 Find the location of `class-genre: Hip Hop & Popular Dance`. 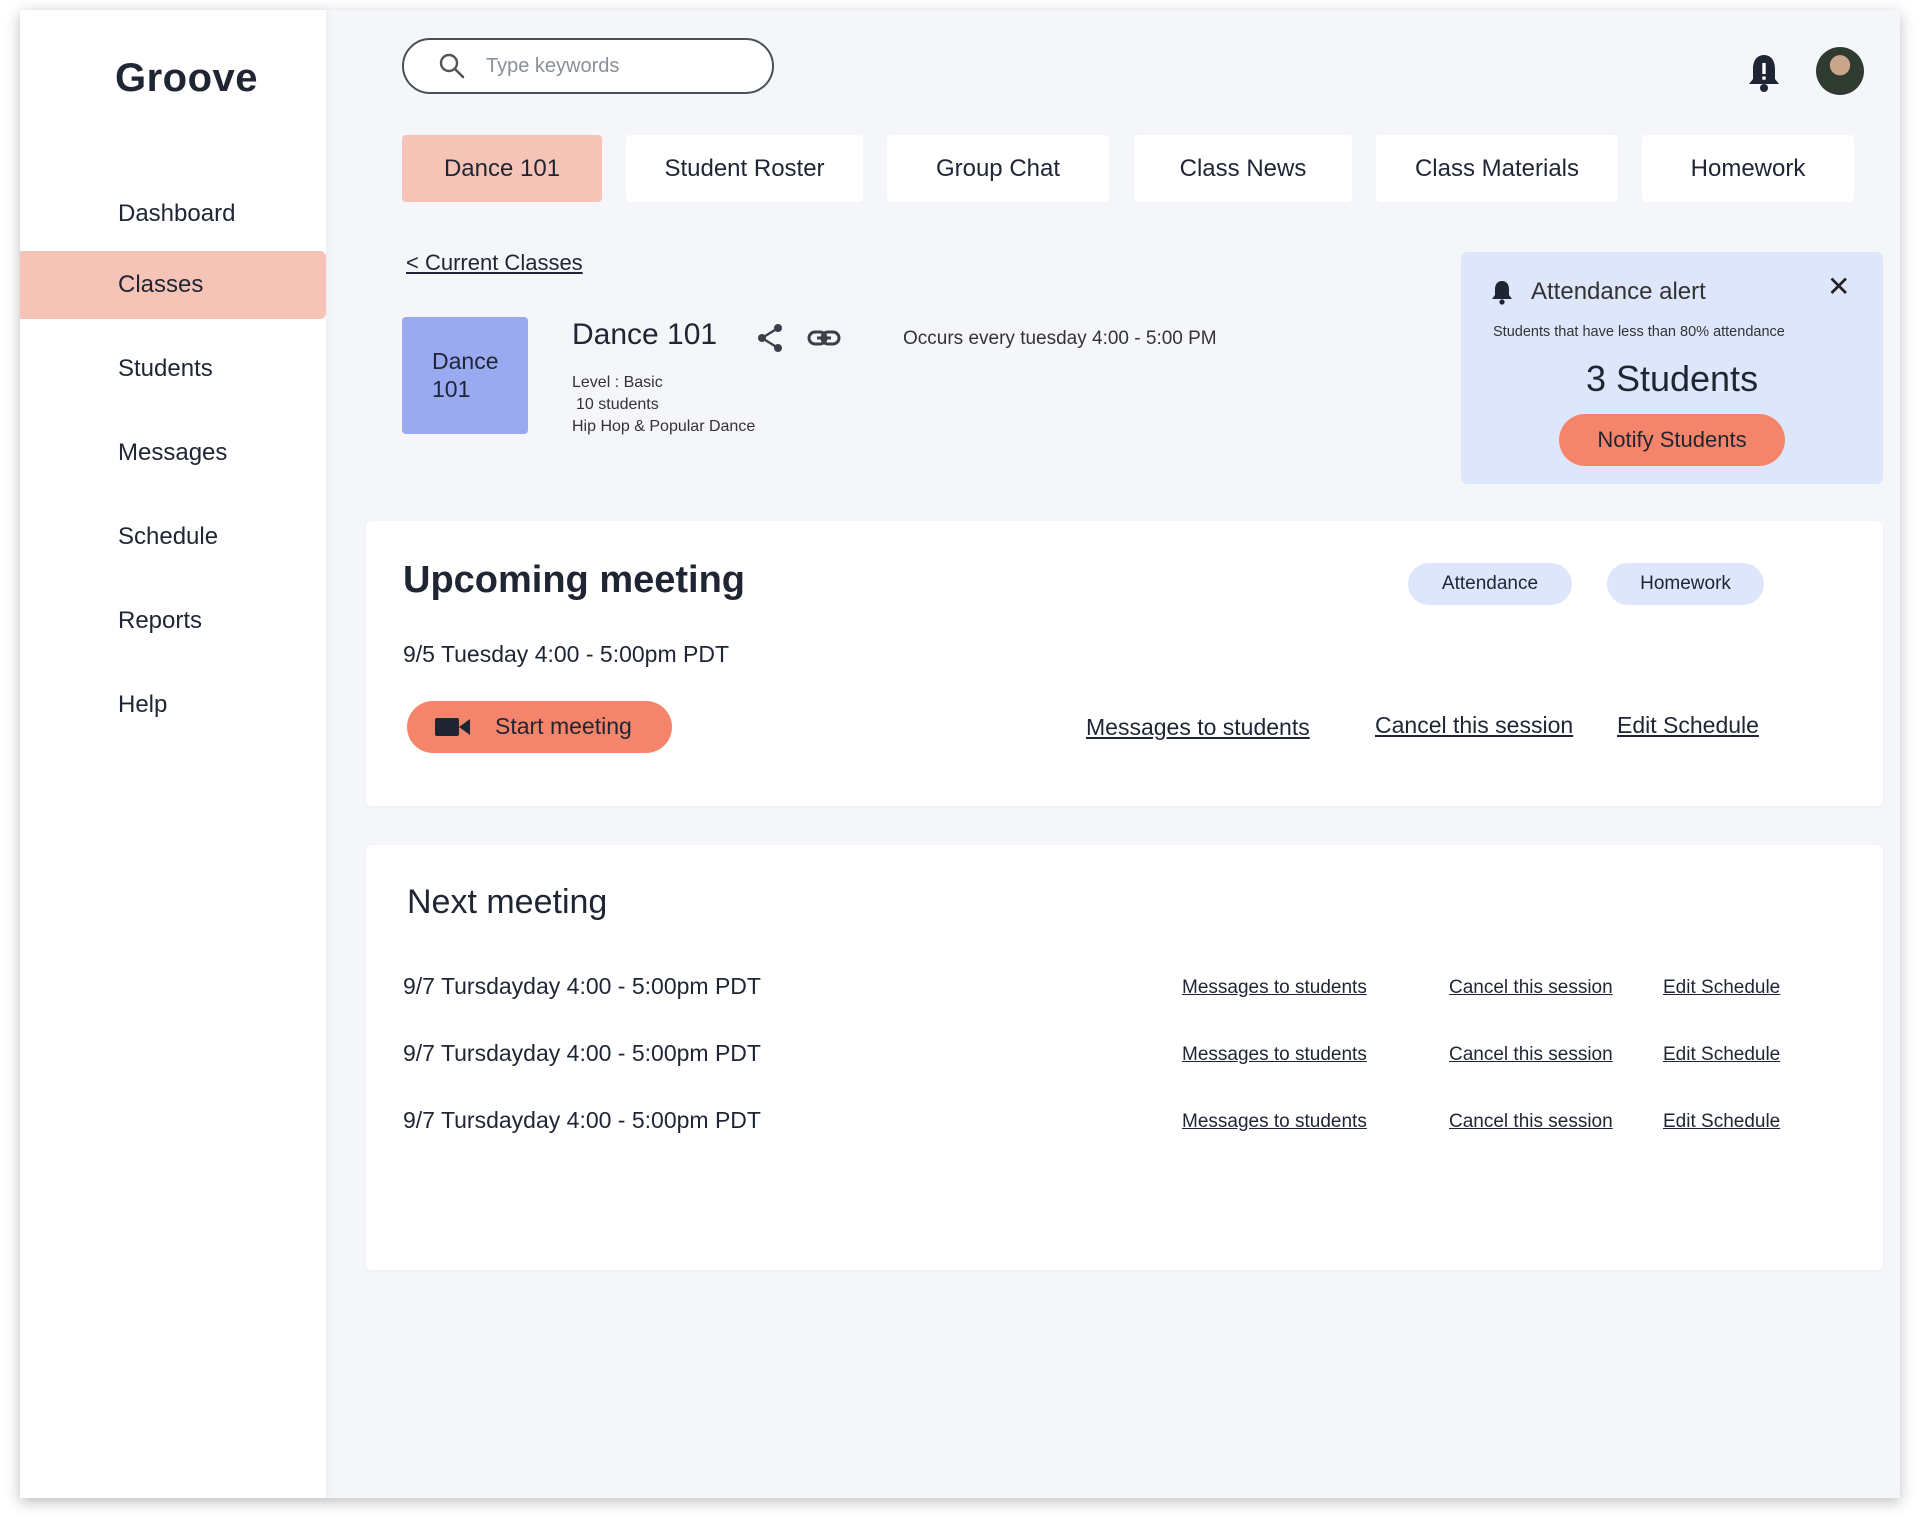

class-genre: Hip Hop & Popular Dance is located at coordinates (664, 426).